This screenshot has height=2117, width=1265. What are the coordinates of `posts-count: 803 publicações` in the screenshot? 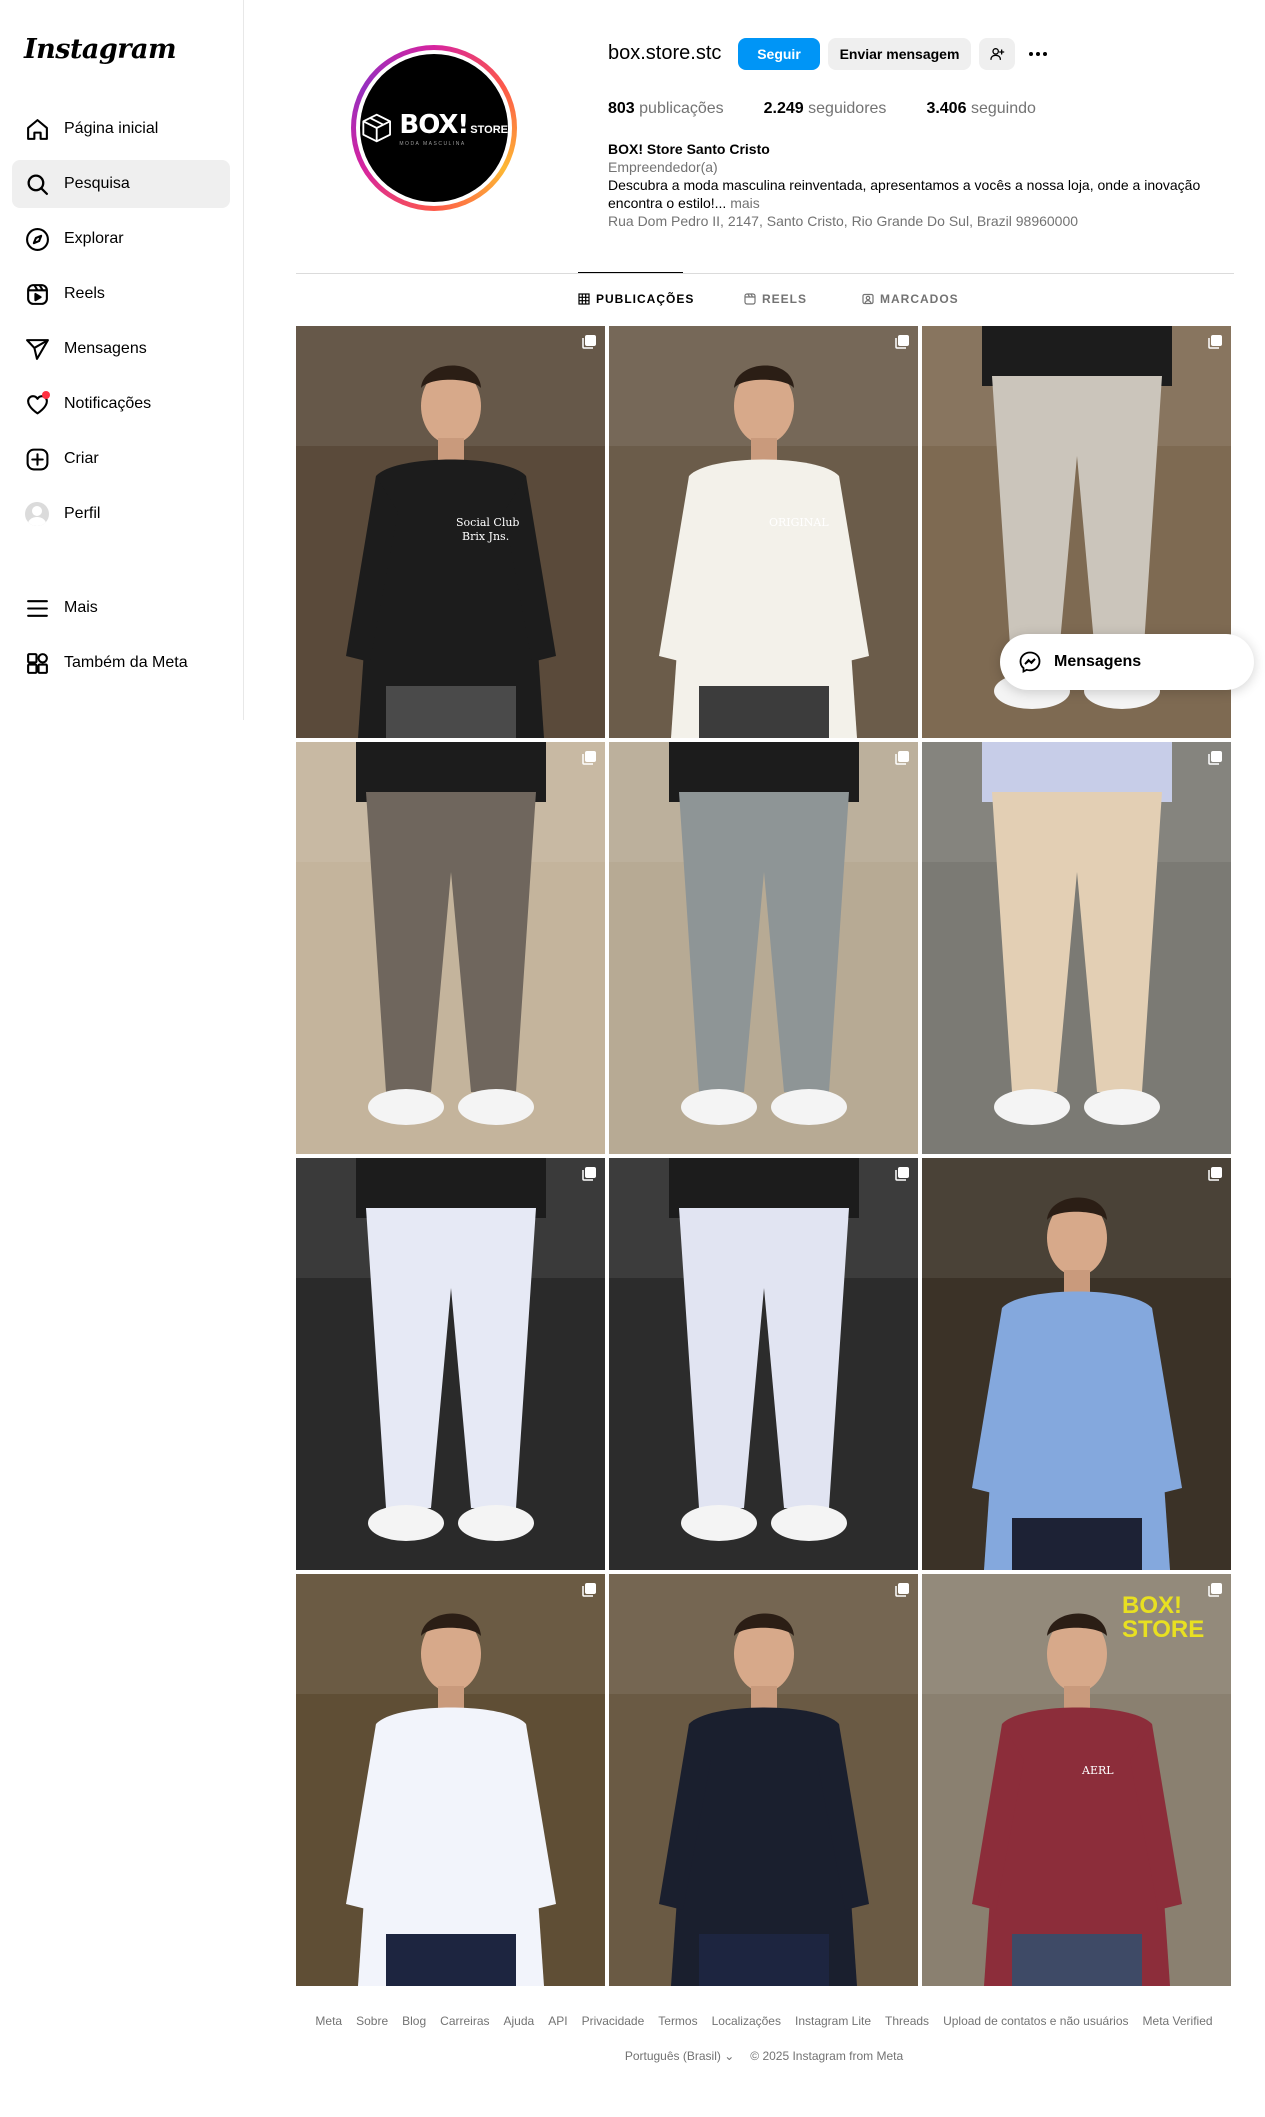 It's located at (666, 109).